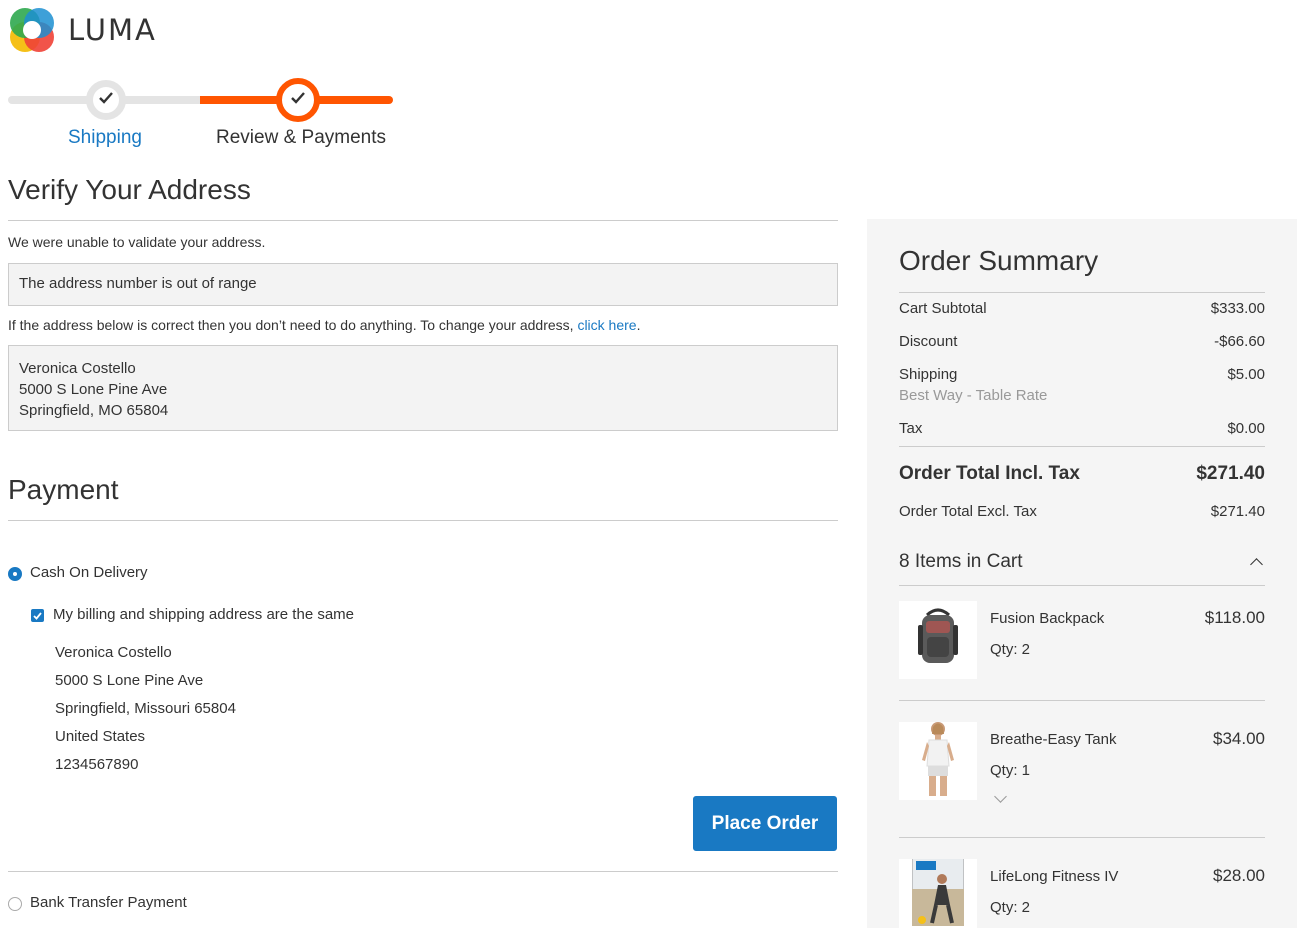 The image size is (1302, 928). What do you see at coordinates (423, 284) in the screenshot?
I see `validation-error-message: The address number is out of range` at bounding box center [423, 284].